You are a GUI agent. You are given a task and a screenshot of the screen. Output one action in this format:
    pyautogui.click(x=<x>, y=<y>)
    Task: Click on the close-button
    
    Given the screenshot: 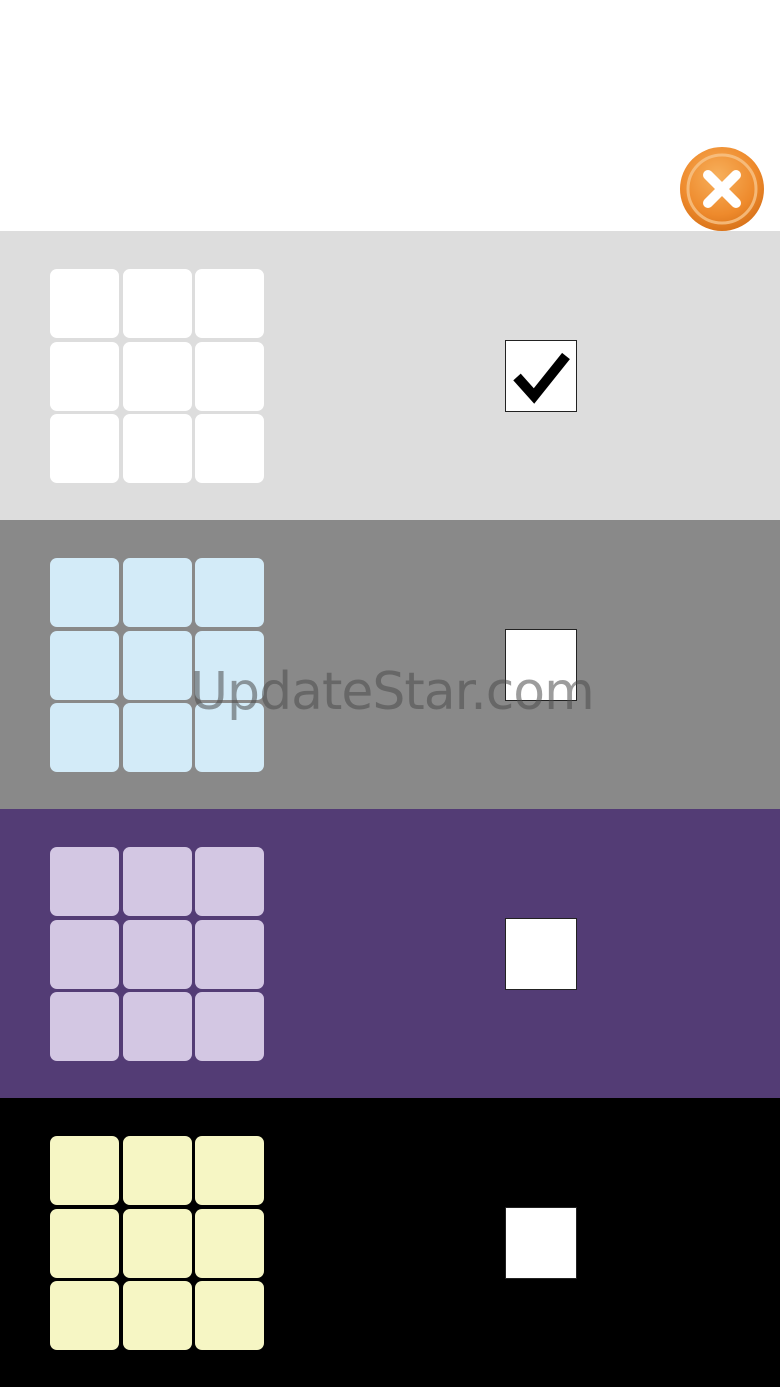 What is the action you would take?
    pyautogui.click(x=722, y=189)
    